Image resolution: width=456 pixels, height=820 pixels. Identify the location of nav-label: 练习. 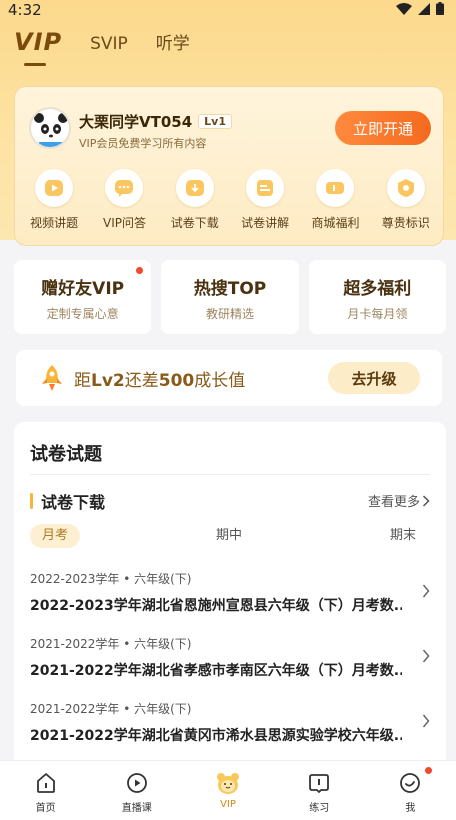
(319, 808).